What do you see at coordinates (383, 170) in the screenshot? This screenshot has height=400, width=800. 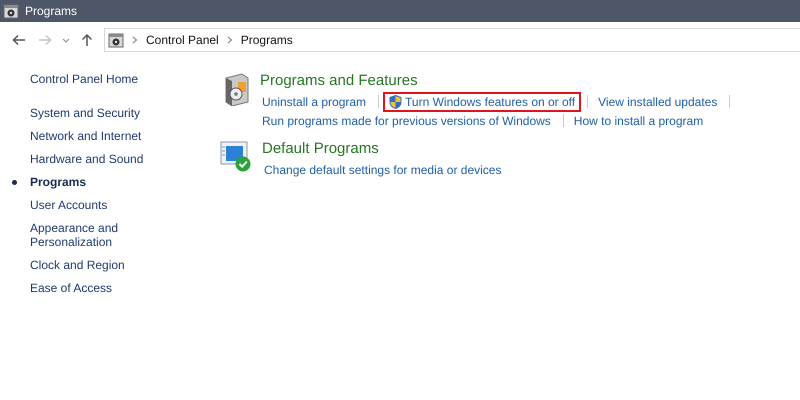 I see `task-link: Change default settings for media or devices` at bounding box center [383, 170].